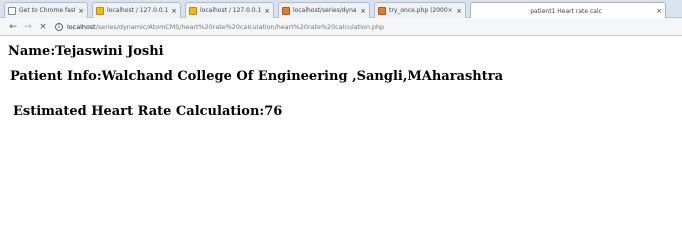  I want to click on tab-label: localhost / 127.0.0.1 | ph, so click(231, 10).